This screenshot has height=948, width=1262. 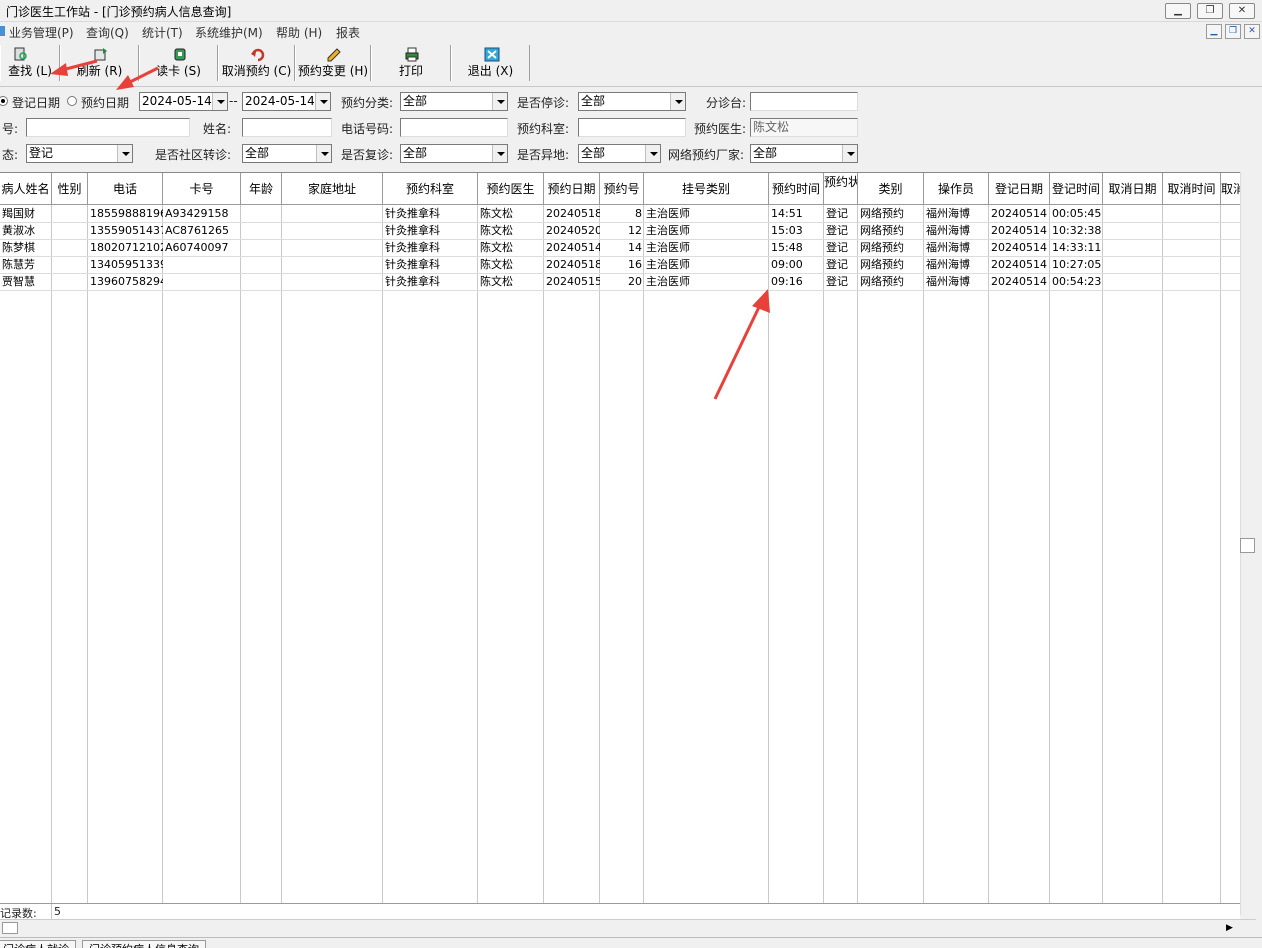 I want to click on vendor-select: 全部, so click(x=804, y=153).